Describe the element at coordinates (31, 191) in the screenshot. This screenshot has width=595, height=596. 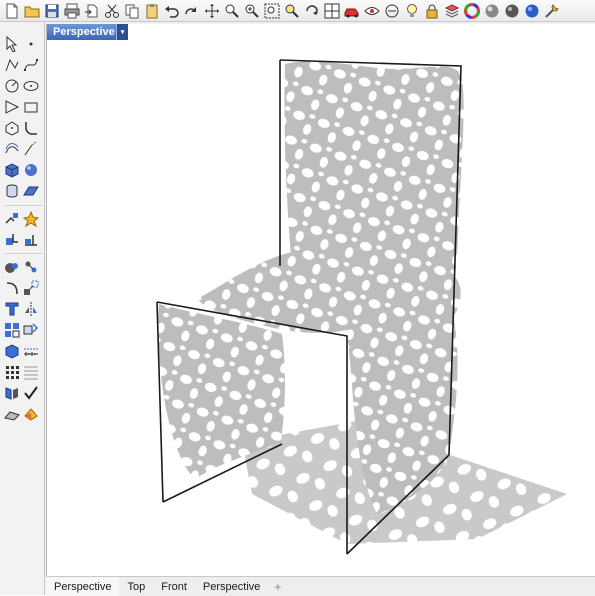
I see `surface-icon` at that location.